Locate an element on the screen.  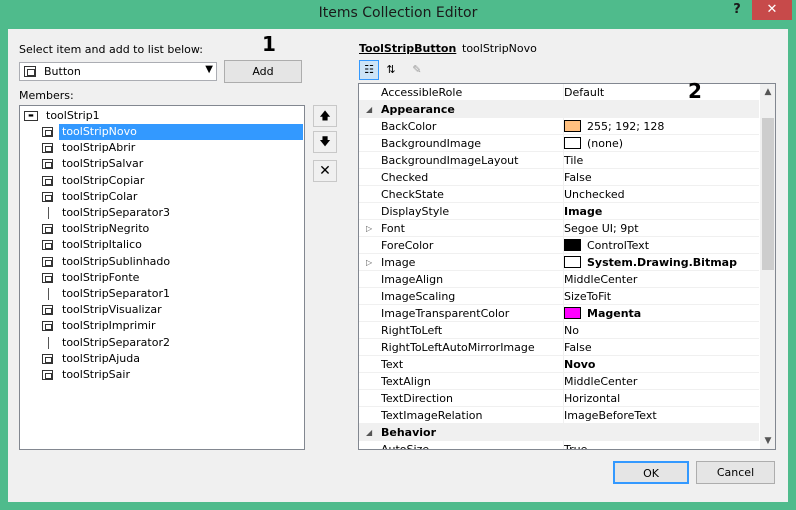
property-value: ControlText is located at coordinates (661, 245).